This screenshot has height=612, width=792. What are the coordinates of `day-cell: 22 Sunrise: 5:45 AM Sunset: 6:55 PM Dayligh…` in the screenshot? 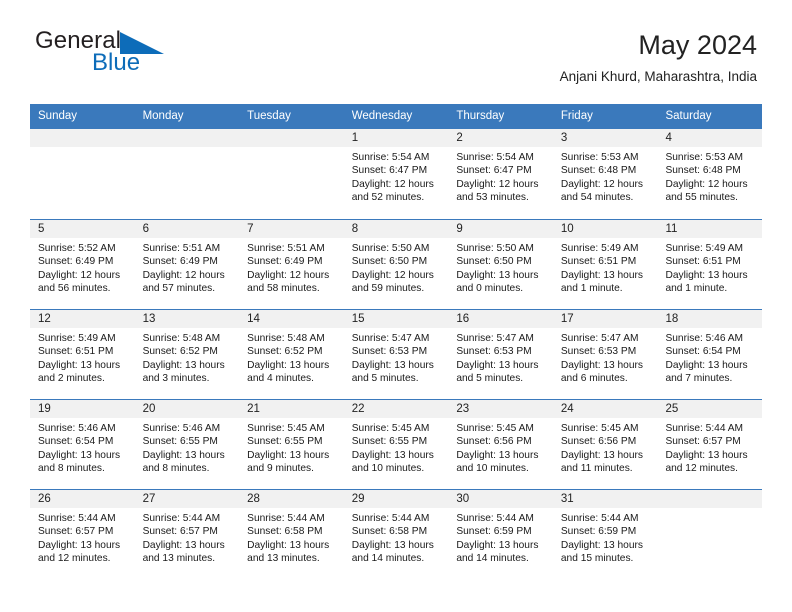 It's located at (396, 444).